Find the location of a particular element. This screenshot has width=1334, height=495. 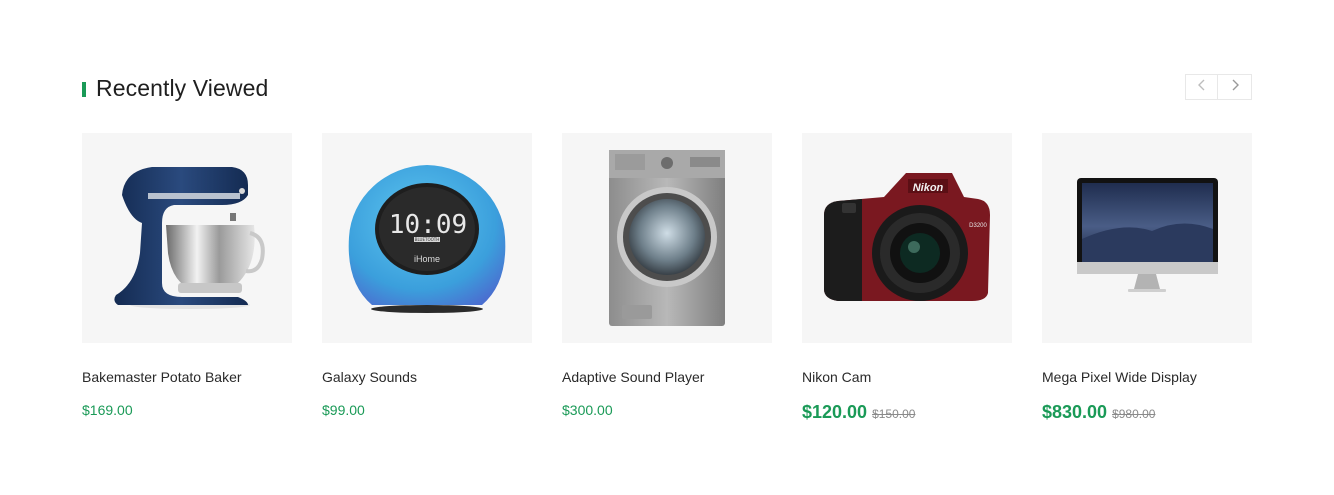

washing-machine-image is located at coordinates (667, 238).